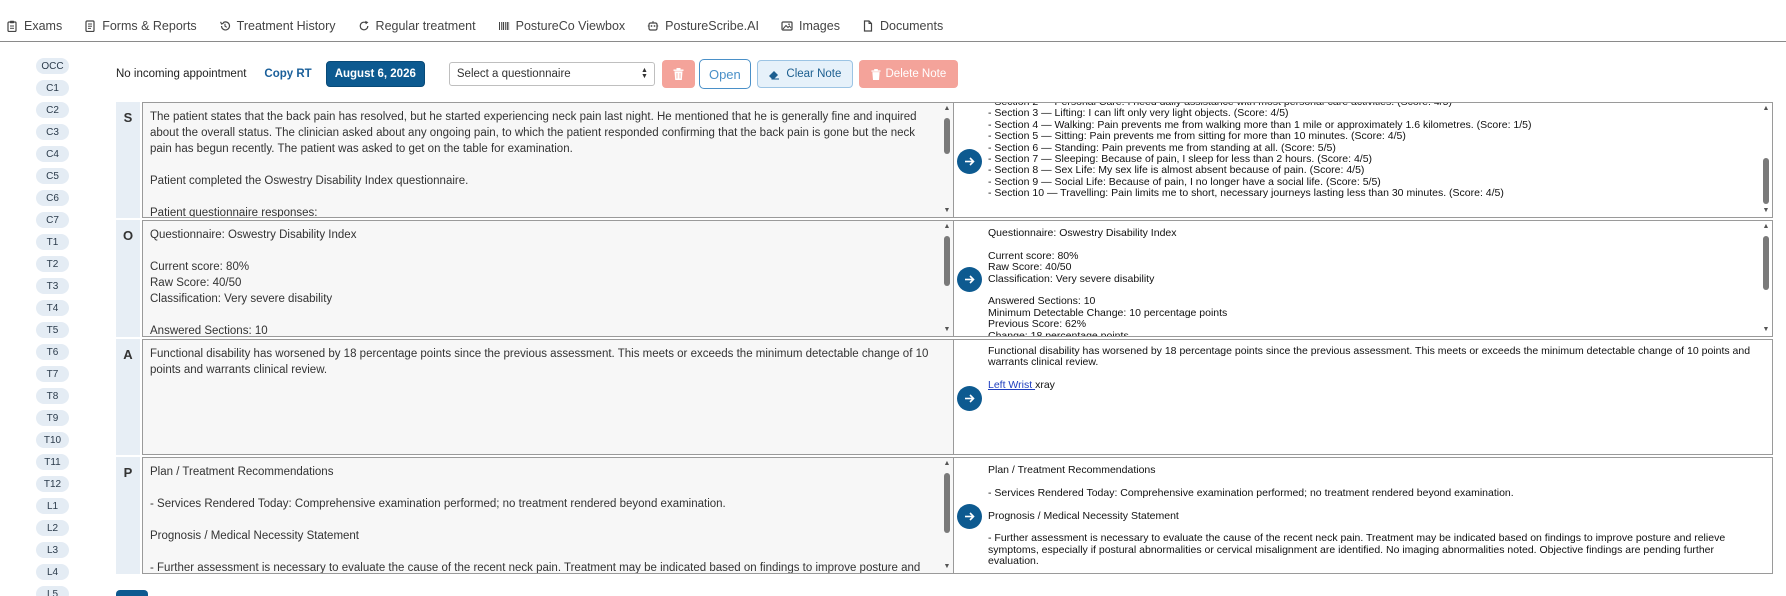 The width and height of the screenshot is (1786, 596). I want to click on soap-letter-s: S, so click(128, 160).